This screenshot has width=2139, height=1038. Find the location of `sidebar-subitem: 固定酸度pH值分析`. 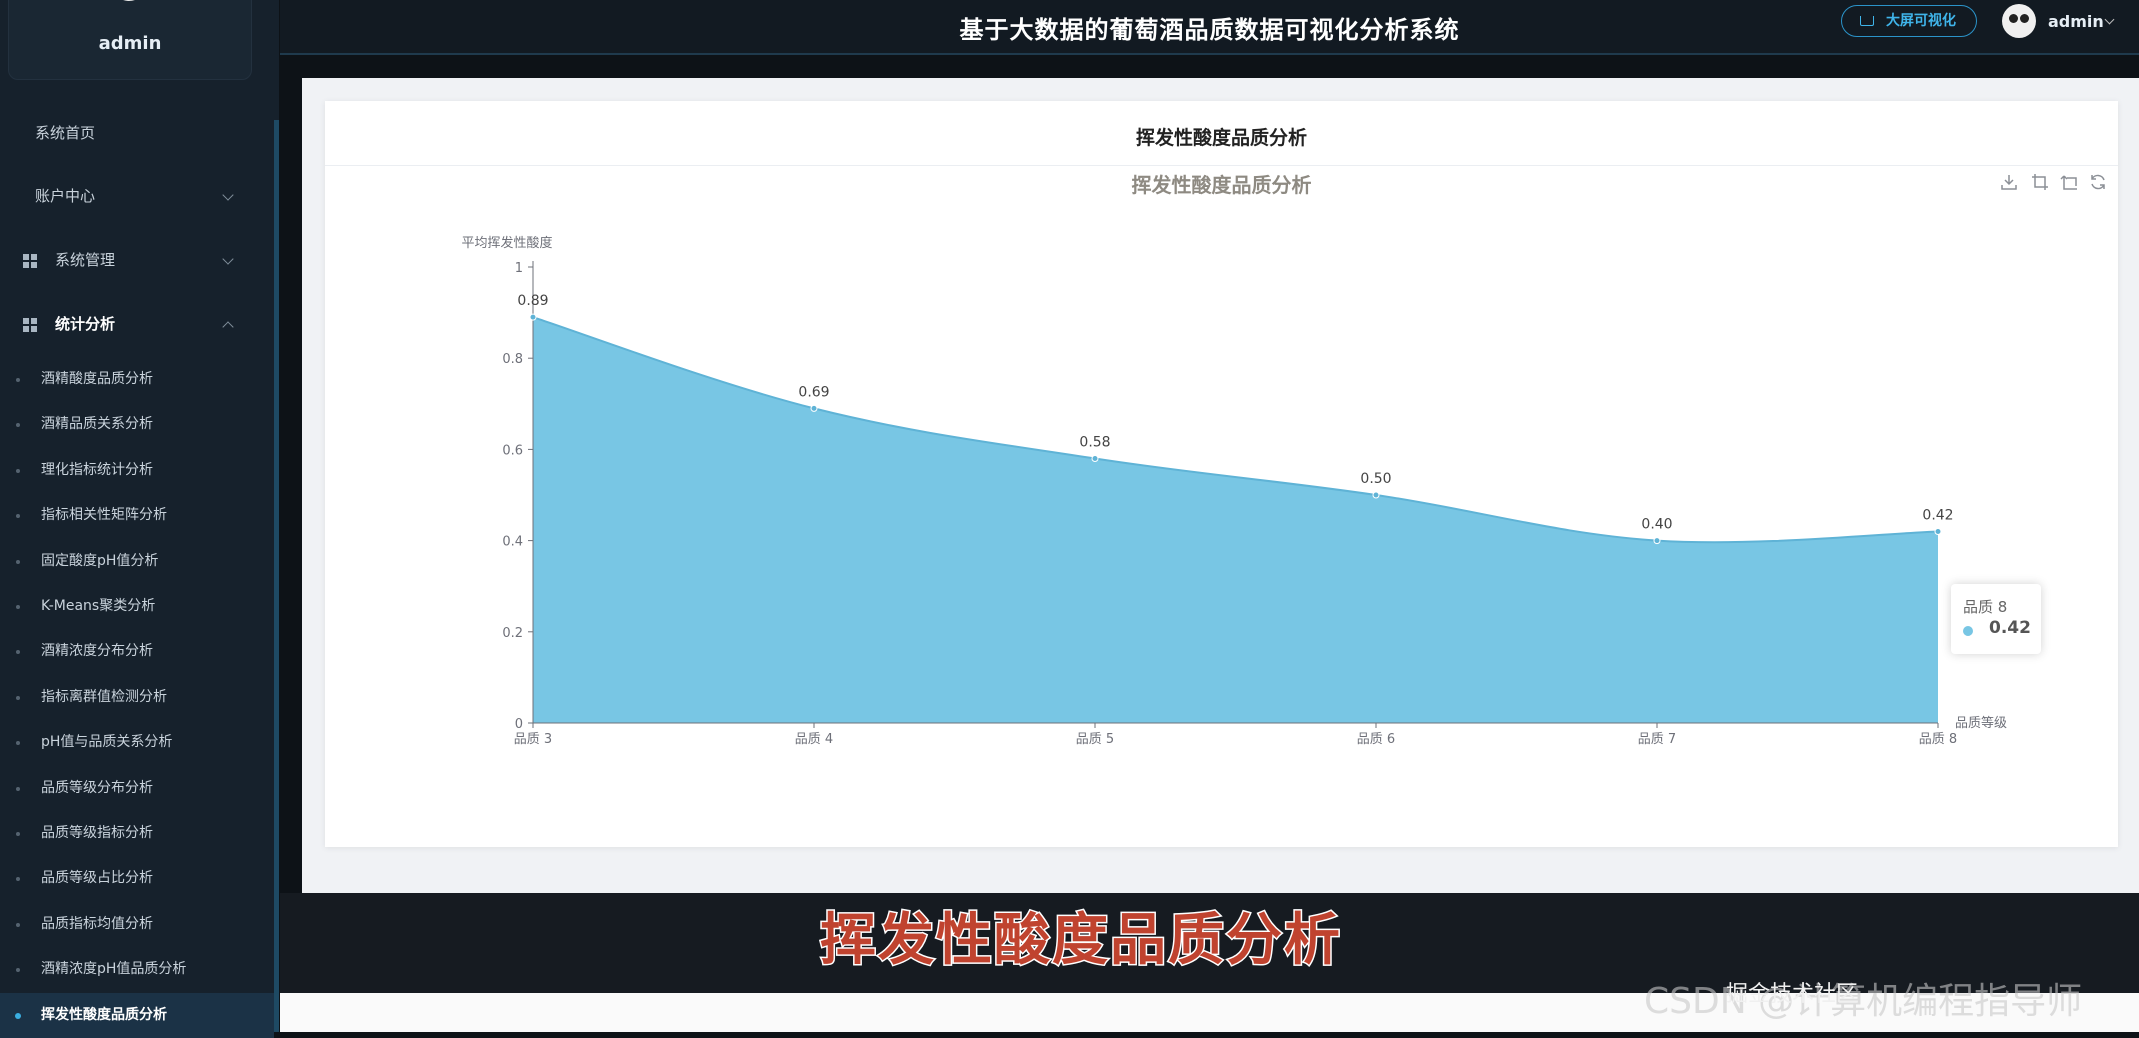

sidebar-subitem: 固定酸度pH值分析 is located at coordinates (137, 561).